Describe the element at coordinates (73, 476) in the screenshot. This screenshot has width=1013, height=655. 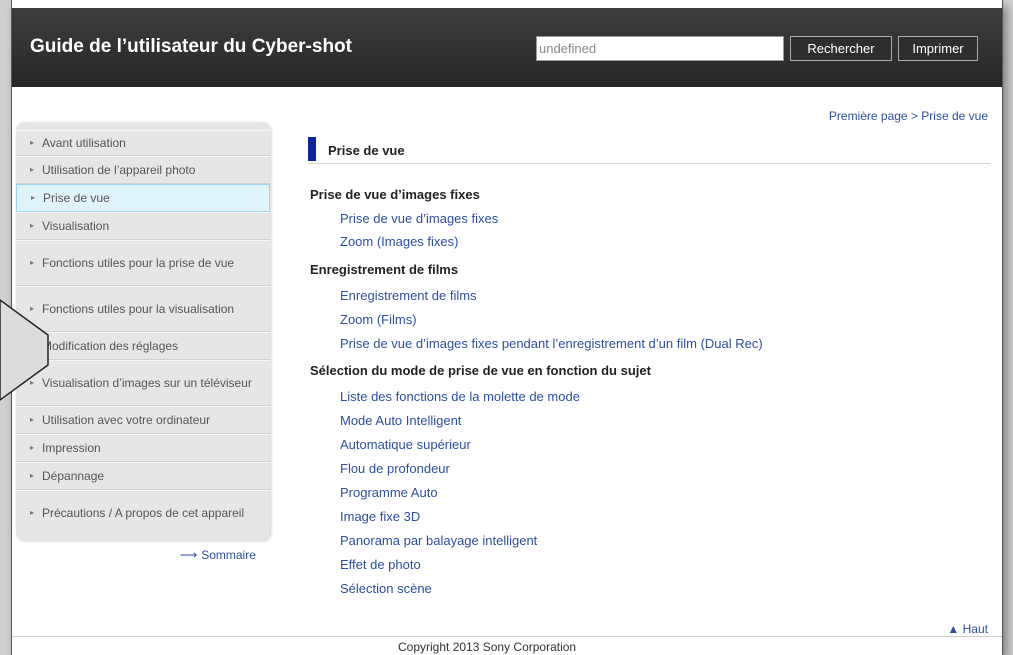
I see `sidebar-item-label: Dépannage` at that location.